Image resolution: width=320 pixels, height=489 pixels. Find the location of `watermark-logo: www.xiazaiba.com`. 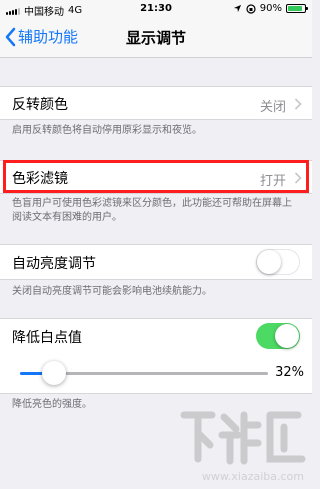

watermark-logo: www.xiazaiba.com is located at coordinates (244, 445).